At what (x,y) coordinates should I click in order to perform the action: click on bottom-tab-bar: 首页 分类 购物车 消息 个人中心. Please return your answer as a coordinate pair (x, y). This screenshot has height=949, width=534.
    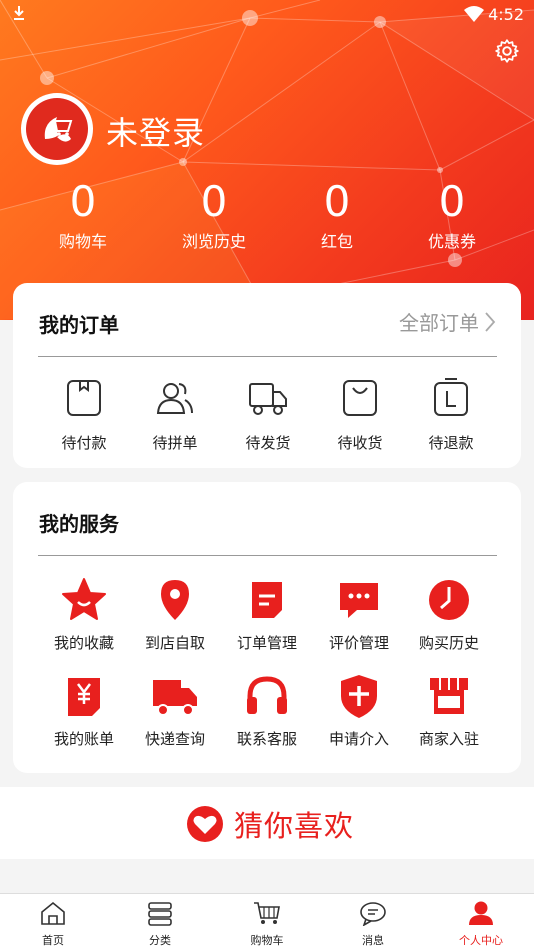
    Looking at the image, I should click on (267, 921).